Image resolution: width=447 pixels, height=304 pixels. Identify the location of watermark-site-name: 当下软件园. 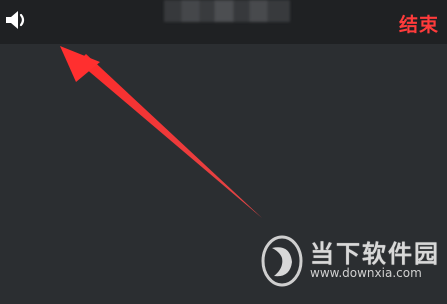
(375, 254).